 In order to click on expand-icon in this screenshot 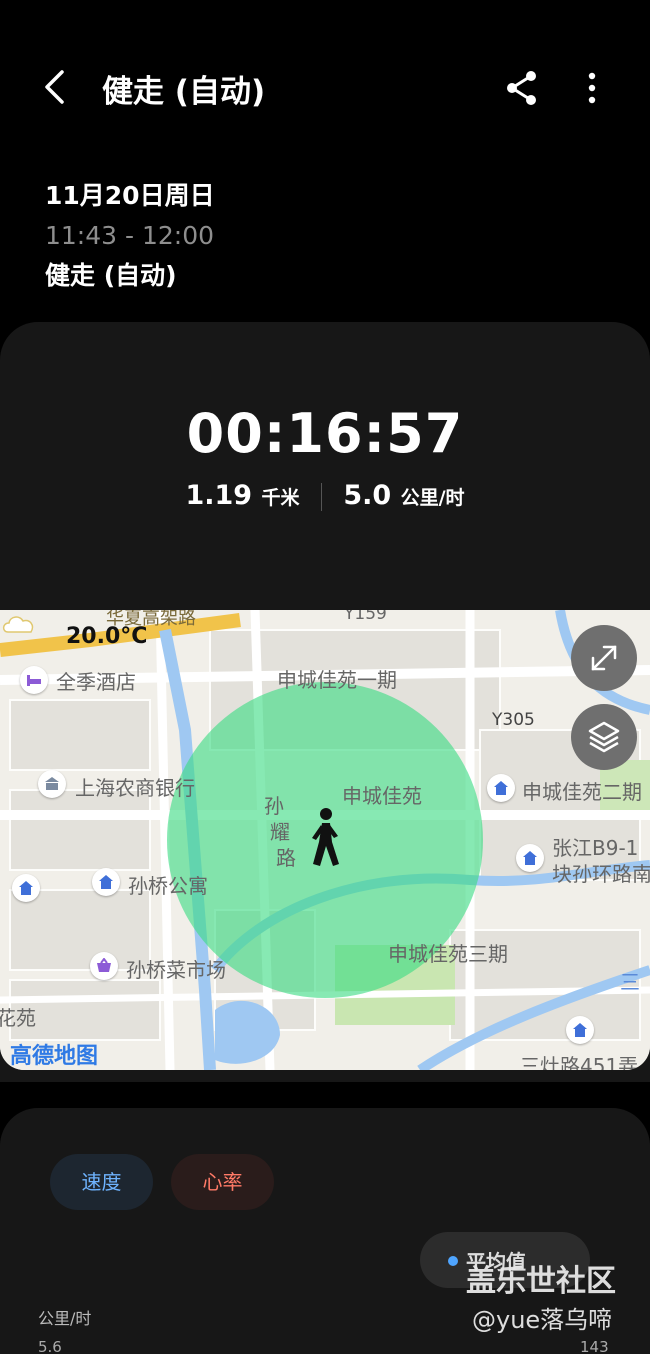, I will do `click(604, 658)`.